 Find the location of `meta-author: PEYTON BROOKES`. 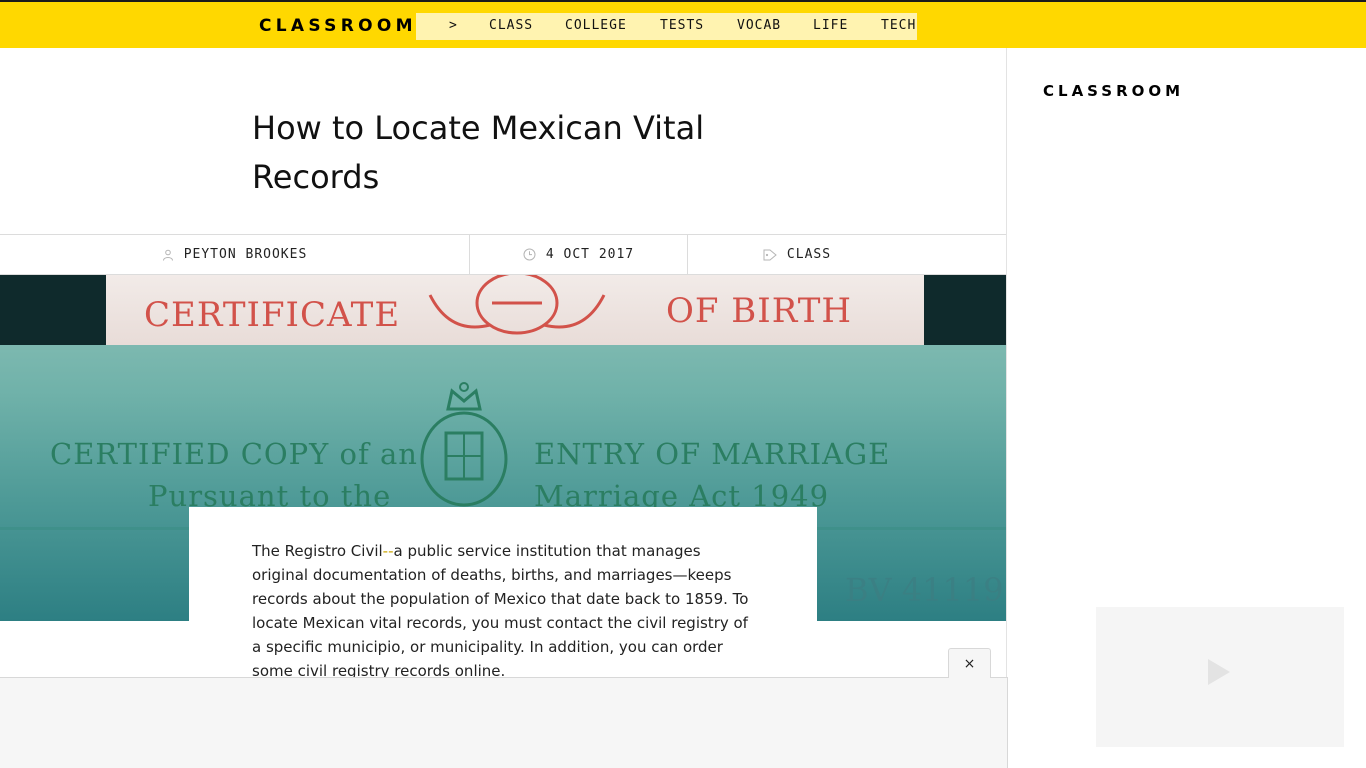

meta-author: PEYTON BROOKES is located at coordinates (234, 254).